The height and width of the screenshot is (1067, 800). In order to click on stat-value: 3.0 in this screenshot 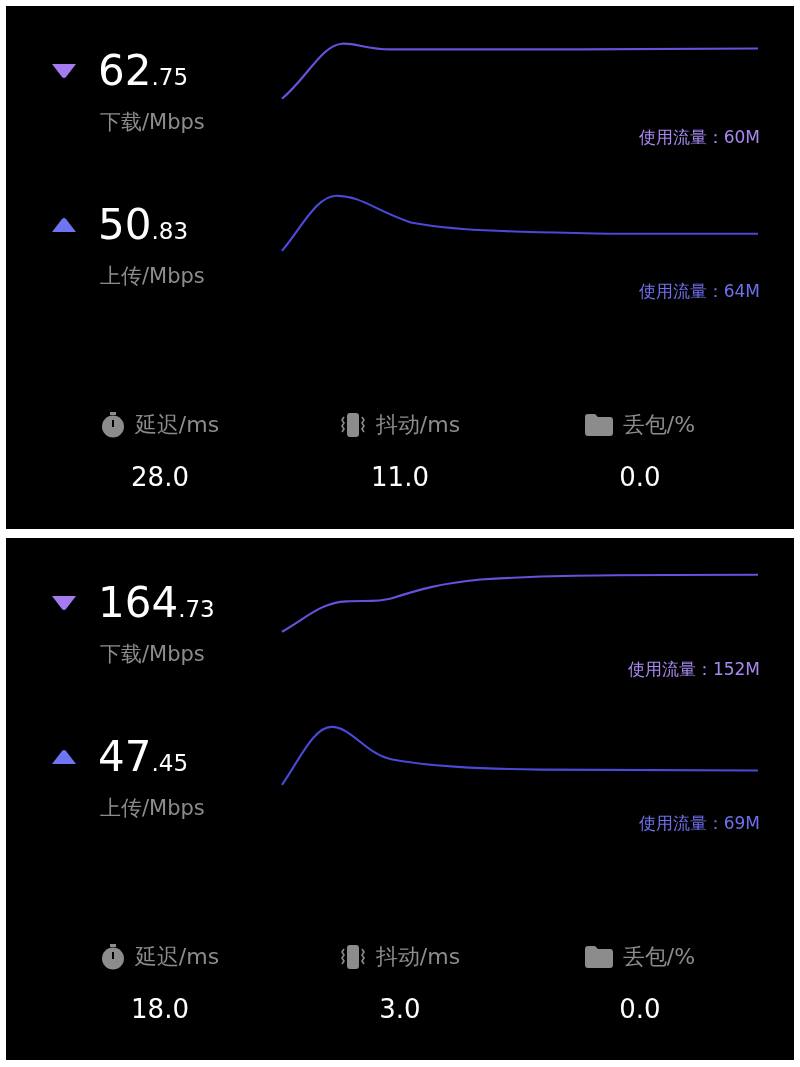, I will do `click(400, 1008)`.